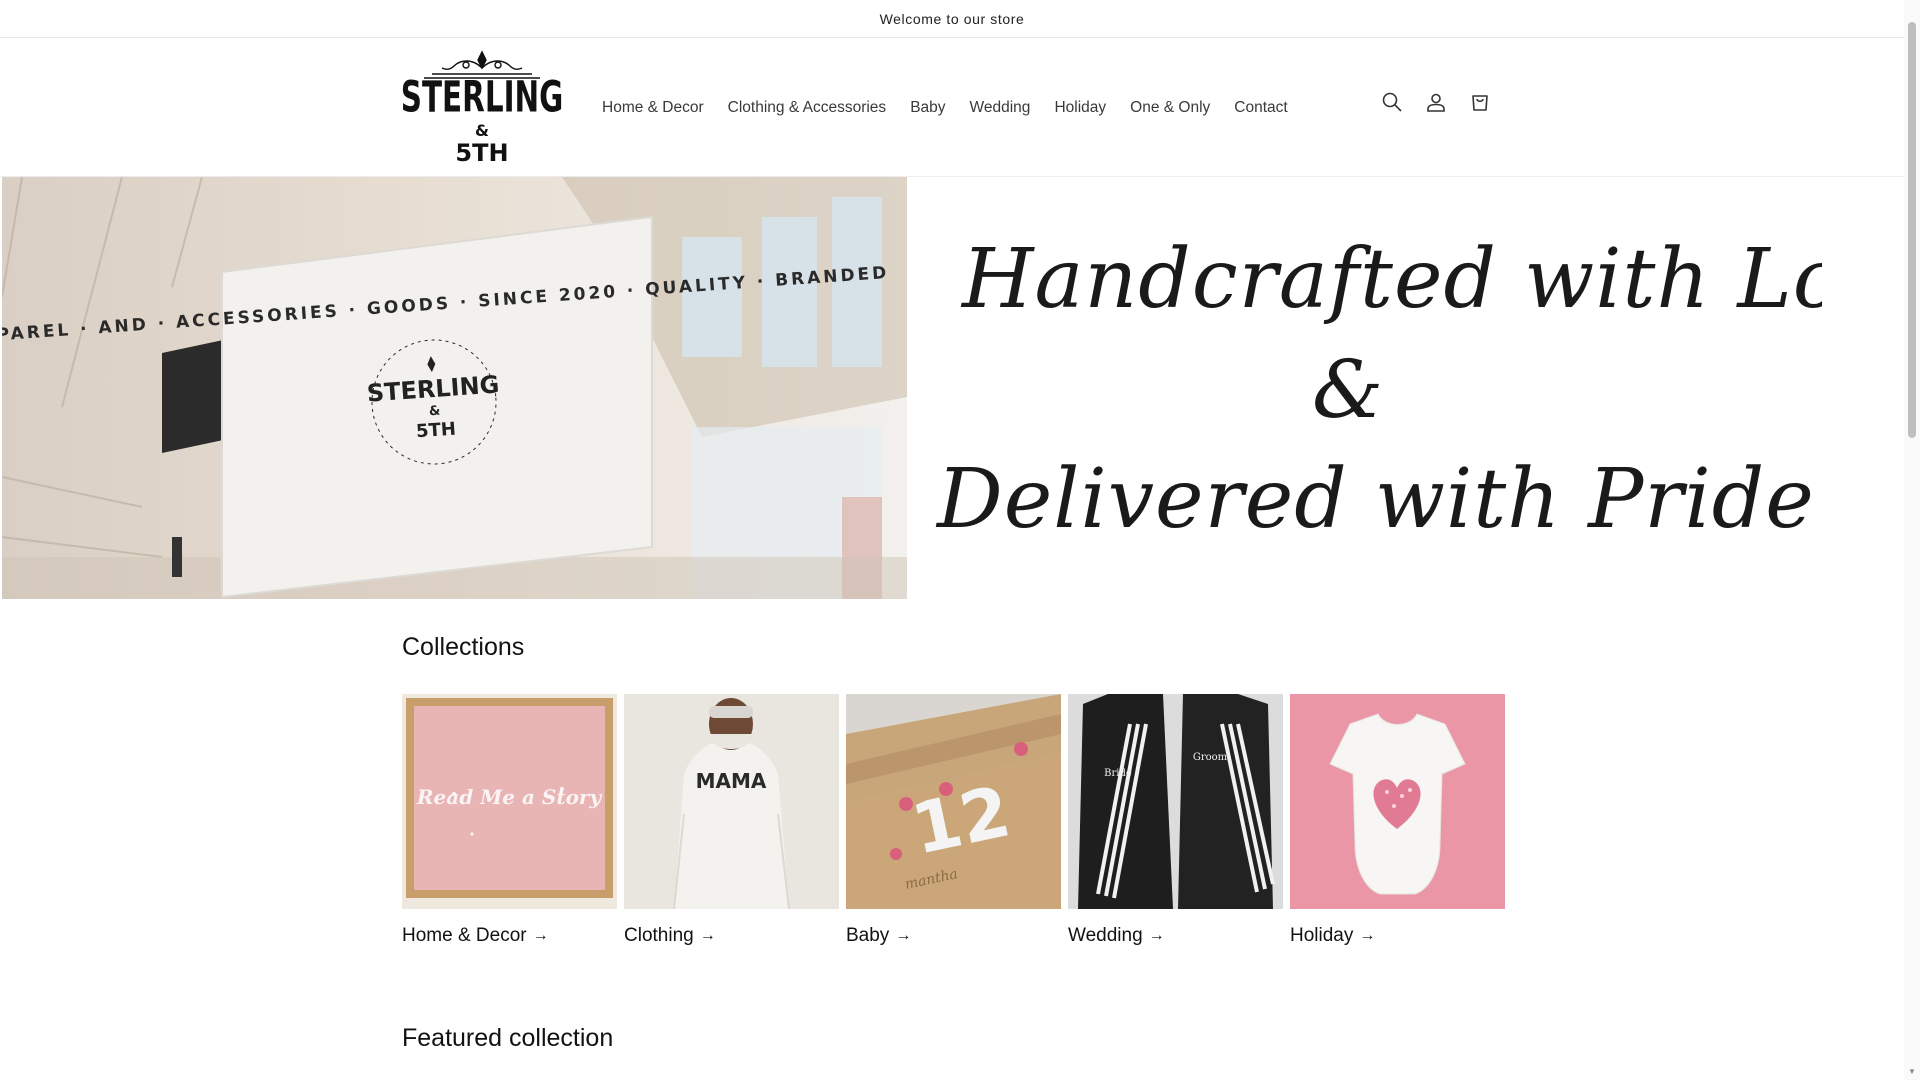  Describe the element at coordinates (1175, 801) in the screenshot. I see `collection-image-wedding: Bride Groom` at that location.